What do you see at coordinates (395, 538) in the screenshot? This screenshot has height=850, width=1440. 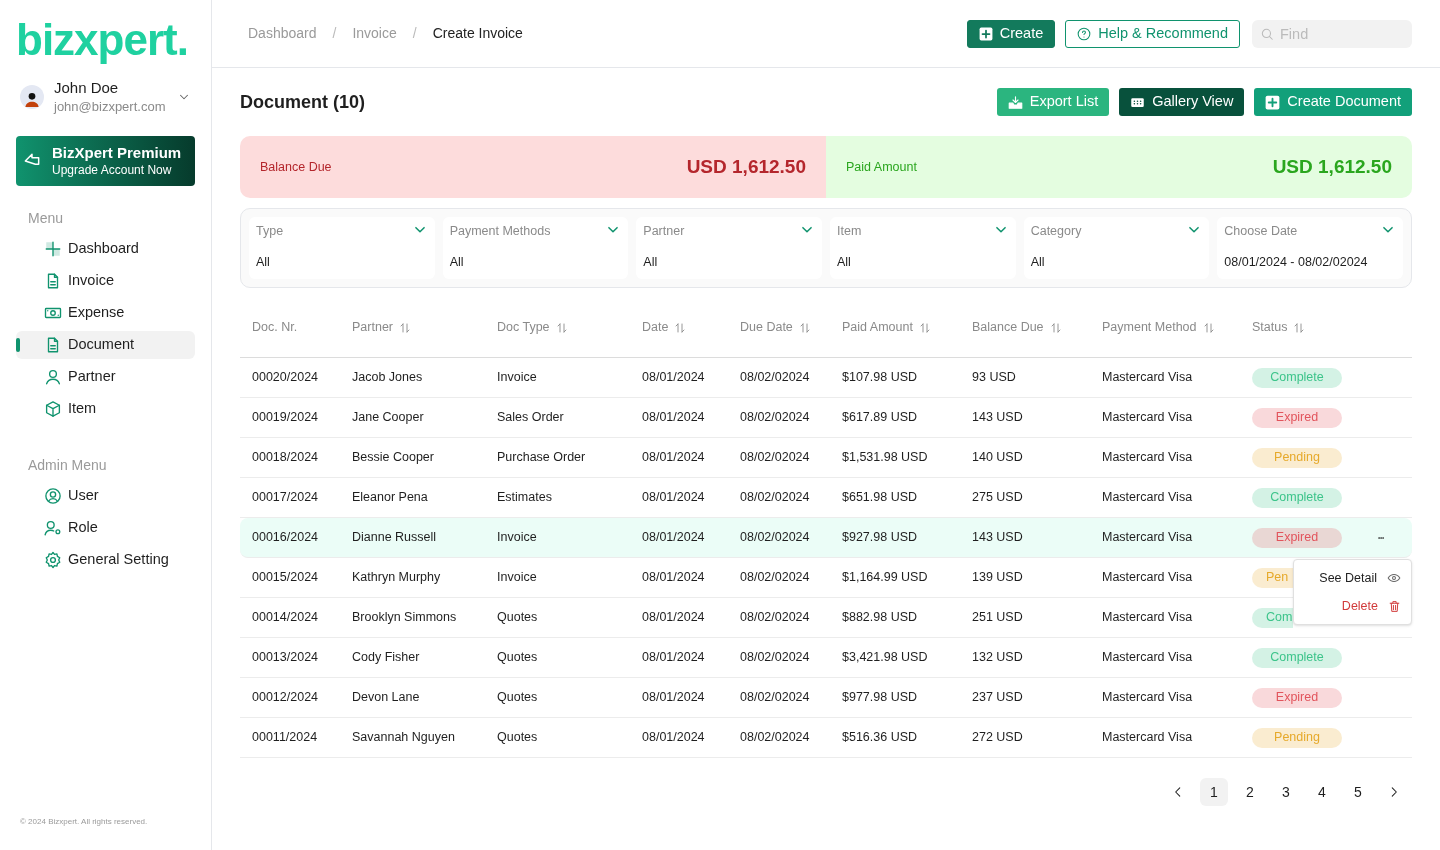 I see `table-cell-text: Dianne Russell` at bounding box center [395, 538].